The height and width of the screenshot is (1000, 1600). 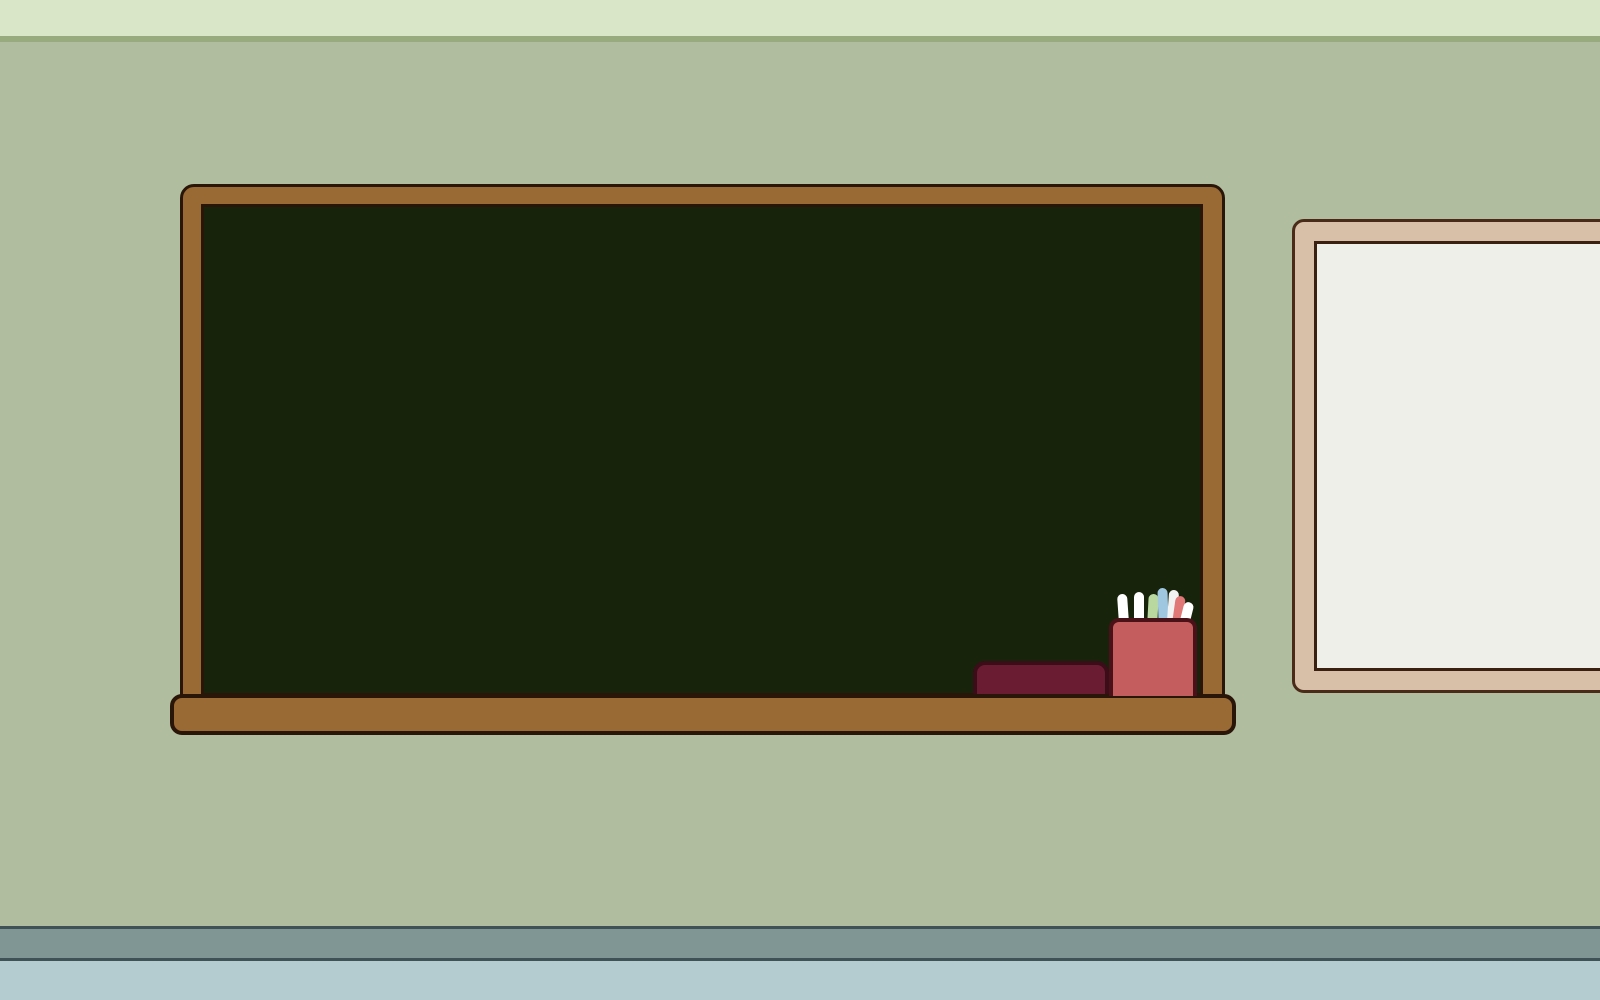 What do you see at coordinates (1457, 456) in the screenshot?
I see `whiteboard` at bounding box center [1457, 456].